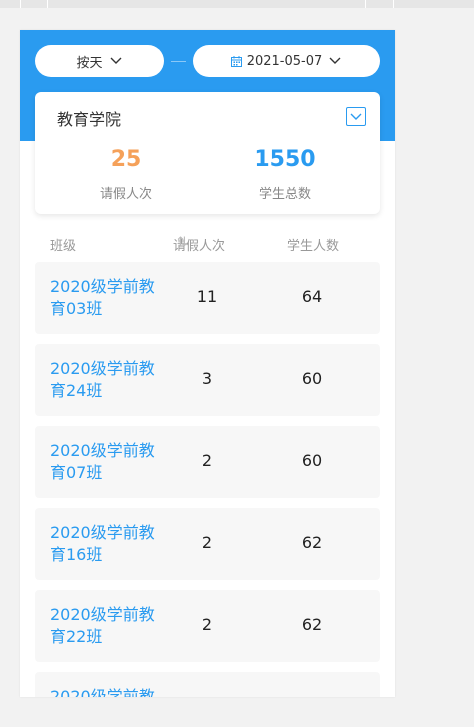  I want to click on class-name-link: 2020级学前教育03班, so click(105, 298).